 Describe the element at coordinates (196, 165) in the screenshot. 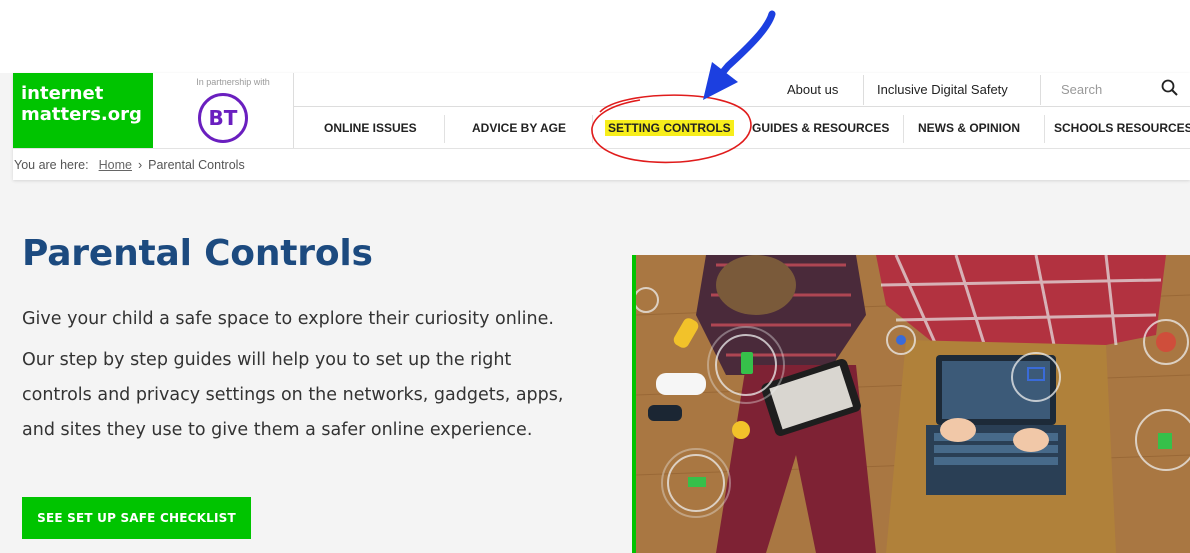

I see `breadcrumb-current: Parental Controls` at that location.